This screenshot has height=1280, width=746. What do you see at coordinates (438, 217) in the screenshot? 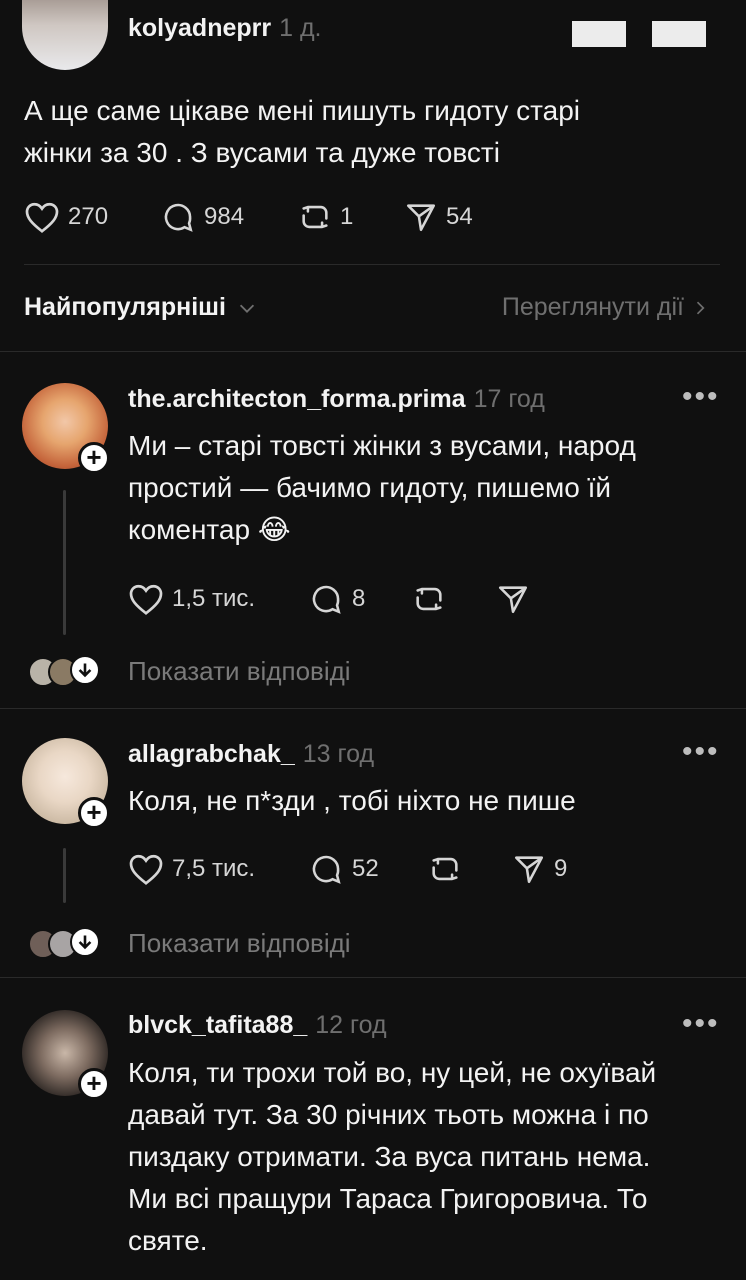
I see `post-share-button: 54` at bounding box center [438, 217].